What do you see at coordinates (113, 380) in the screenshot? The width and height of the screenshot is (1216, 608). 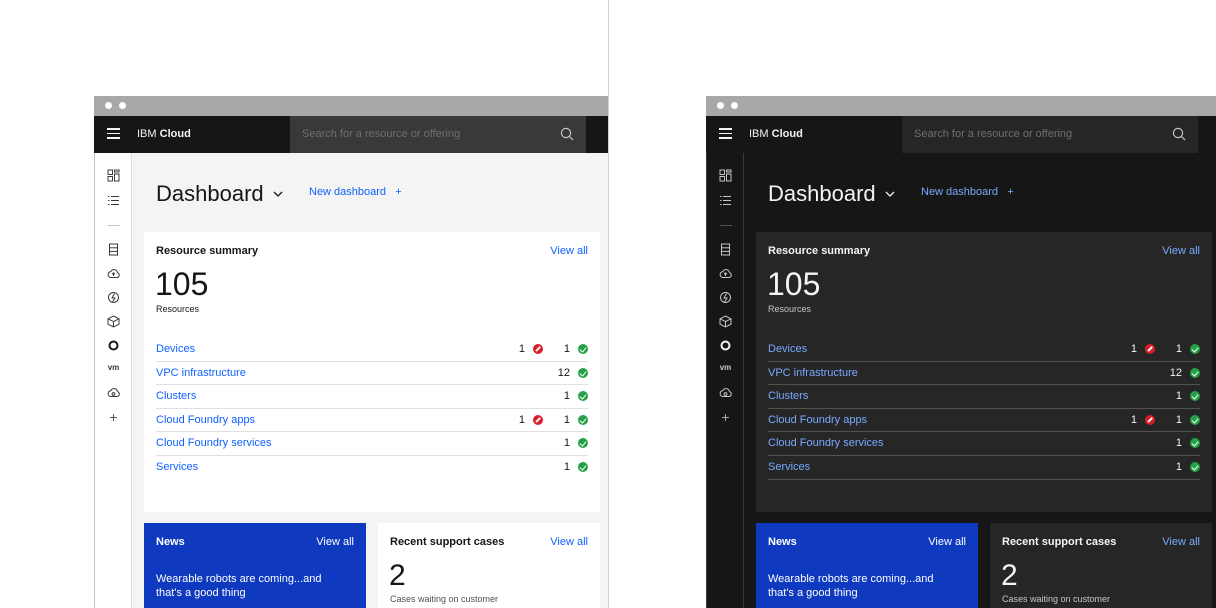 I see `side-nav: vm +` at bounding box center [113, 380].